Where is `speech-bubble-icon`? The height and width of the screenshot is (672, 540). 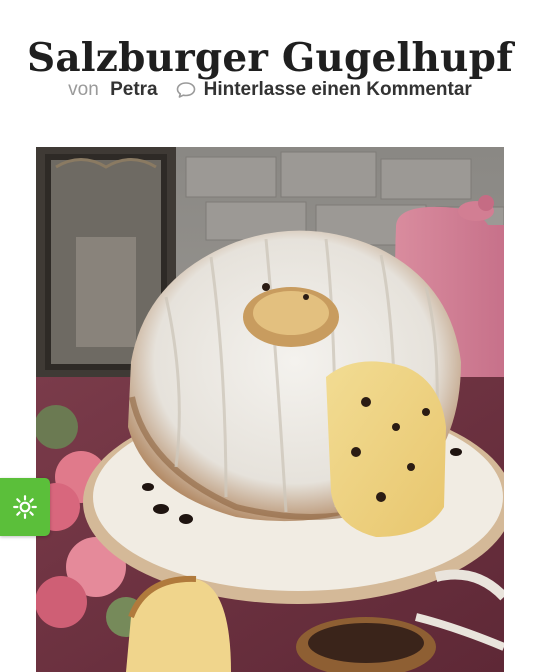
speech-bubble-icon is located at coordinates (186, 90).